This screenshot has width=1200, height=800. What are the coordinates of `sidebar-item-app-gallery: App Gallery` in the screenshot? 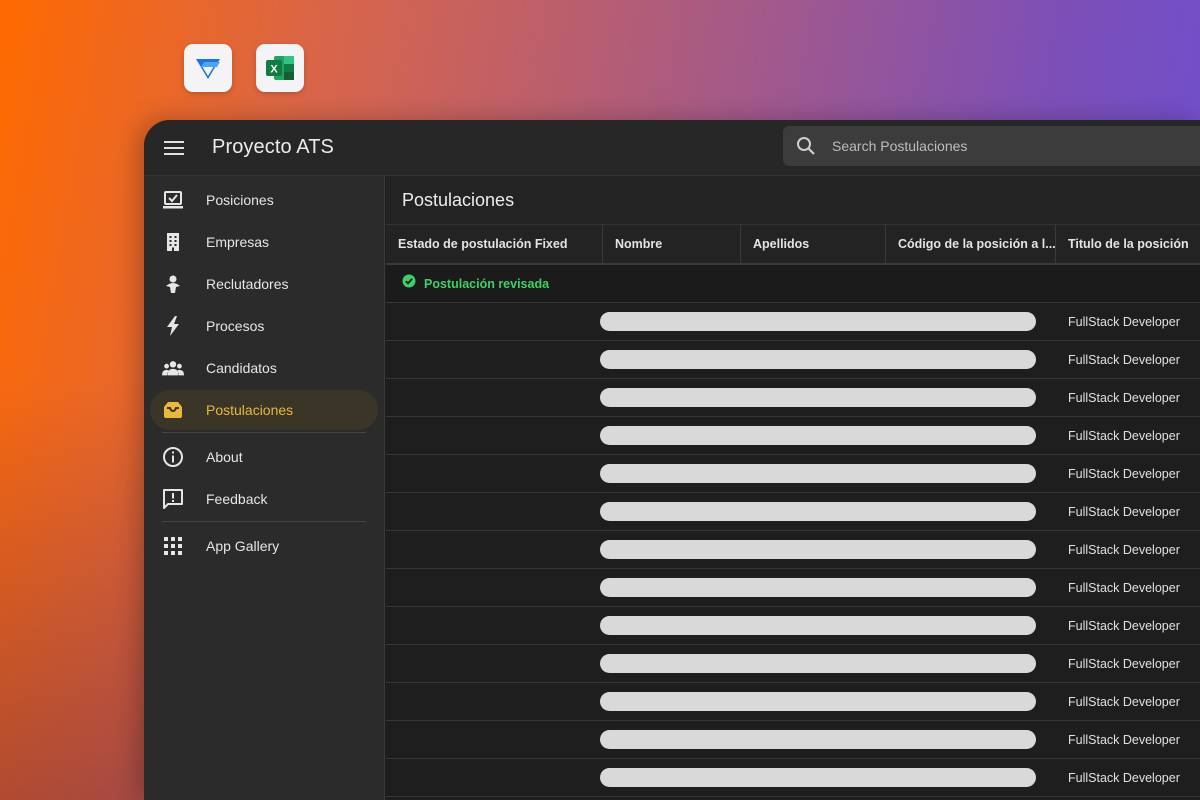 It's located at (264, 546).